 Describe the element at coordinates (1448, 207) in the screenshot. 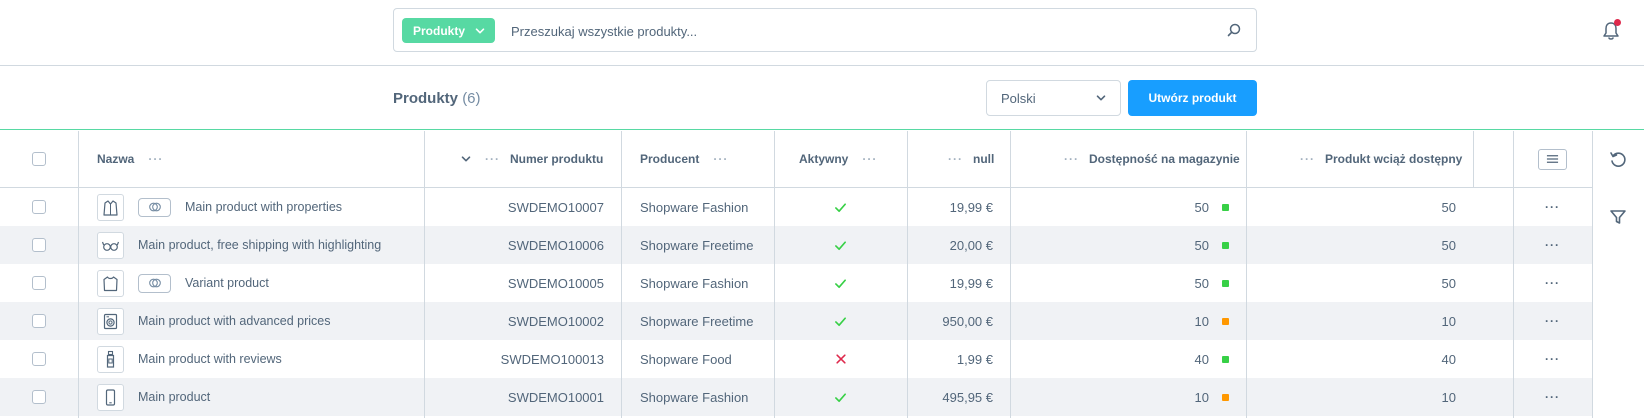

I see `available-value: 50` at that location.